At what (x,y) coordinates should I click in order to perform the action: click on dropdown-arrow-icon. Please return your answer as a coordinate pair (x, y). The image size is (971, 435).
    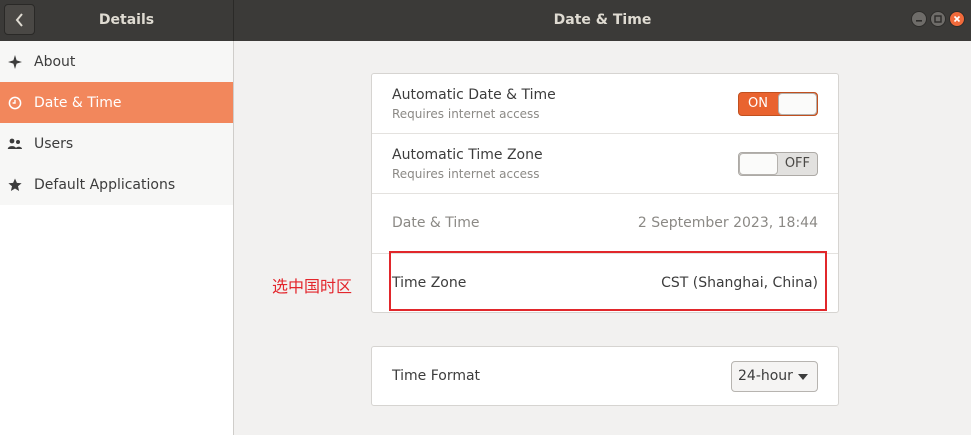
    Looking at the image, I should click on (803, 377).